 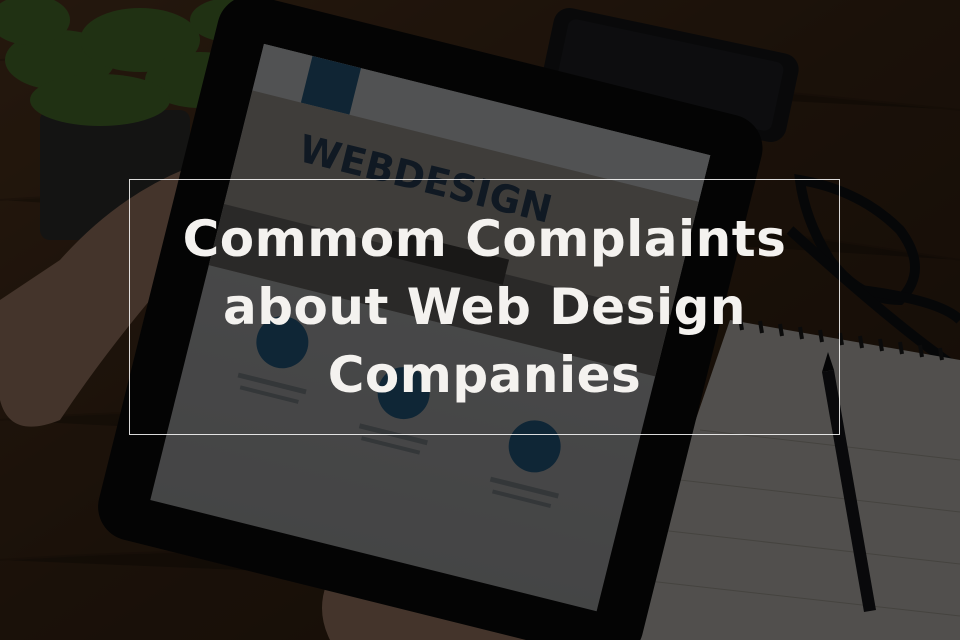 I want to click on banner-title-line-2: about Web Design, so click(x=484, y=307).